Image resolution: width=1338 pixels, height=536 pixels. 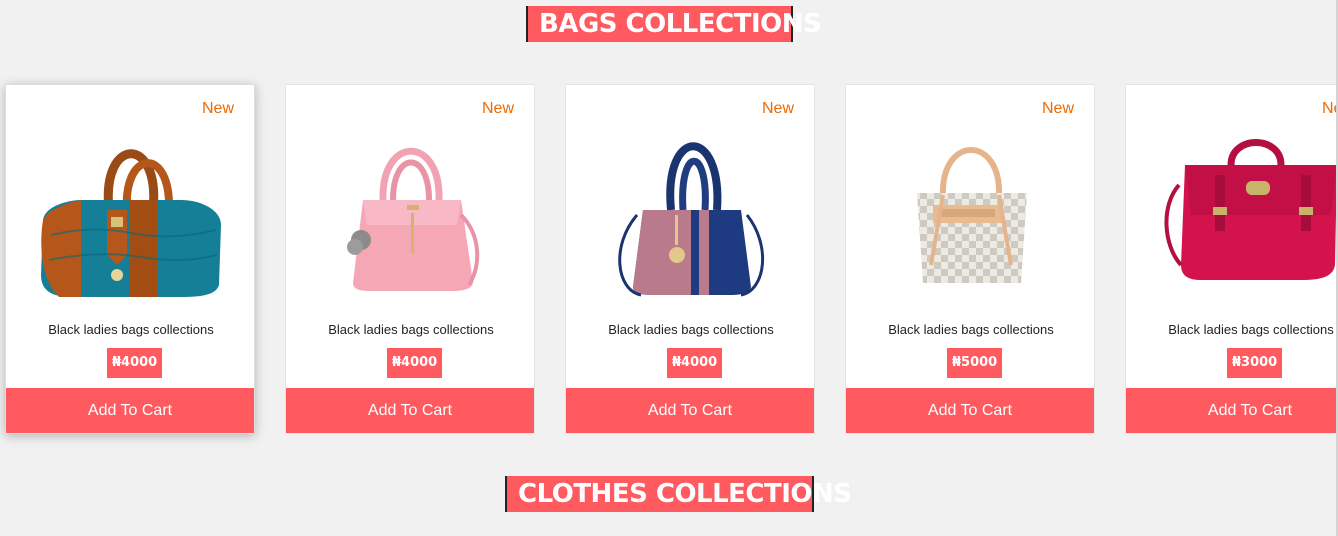 What do you see at coordinates (131, 210) in the screenshot?
I see `teal-brown-handbag-image` at bounding box center [131, 210].